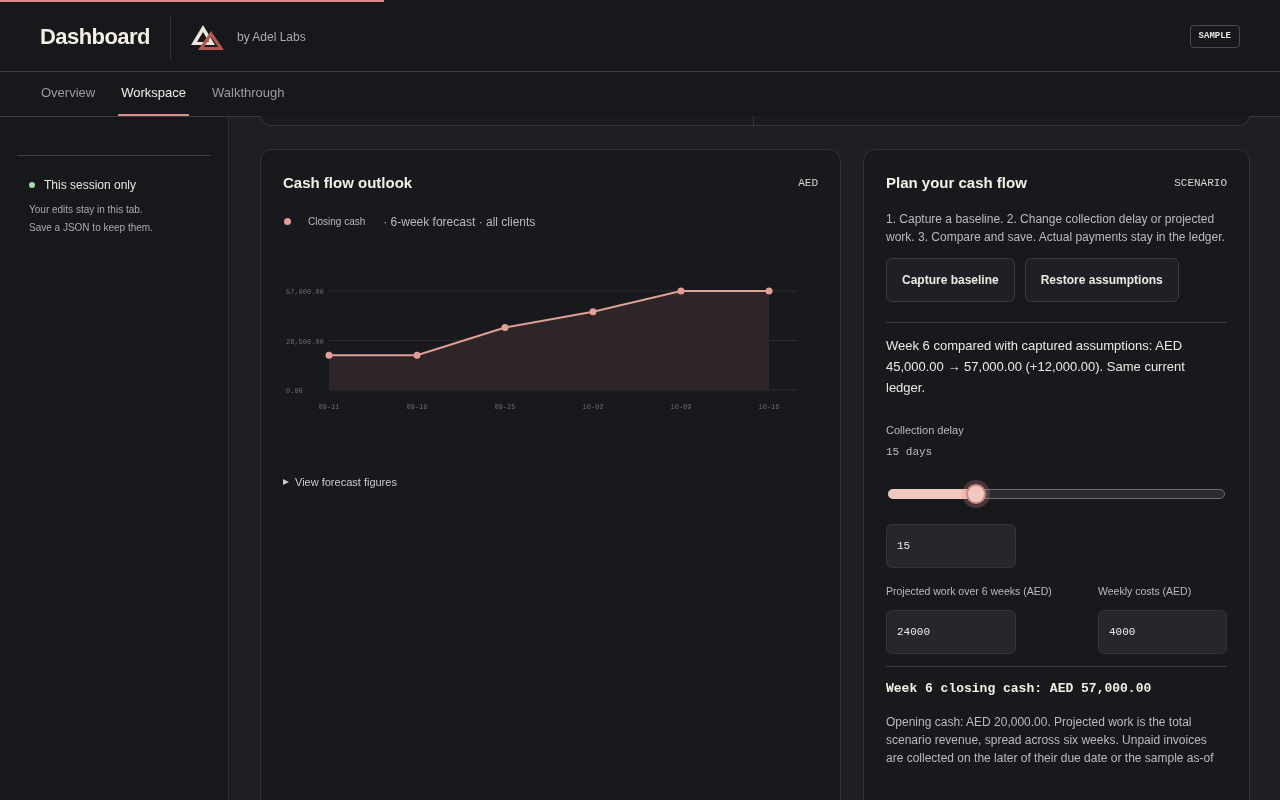 The image size is (1280, 800). I want to click on comparison-text: Week 6 compared with captured assumptions: AED 45,000.00 → 57,000.00 (+12,000.00). Same current ledger., so click(1036, 366).